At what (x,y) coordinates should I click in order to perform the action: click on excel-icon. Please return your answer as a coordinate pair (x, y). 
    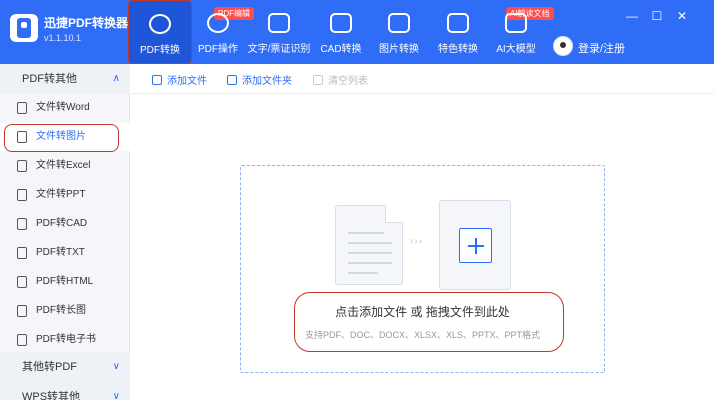
    Looking at the image, I should click on (22, 166).